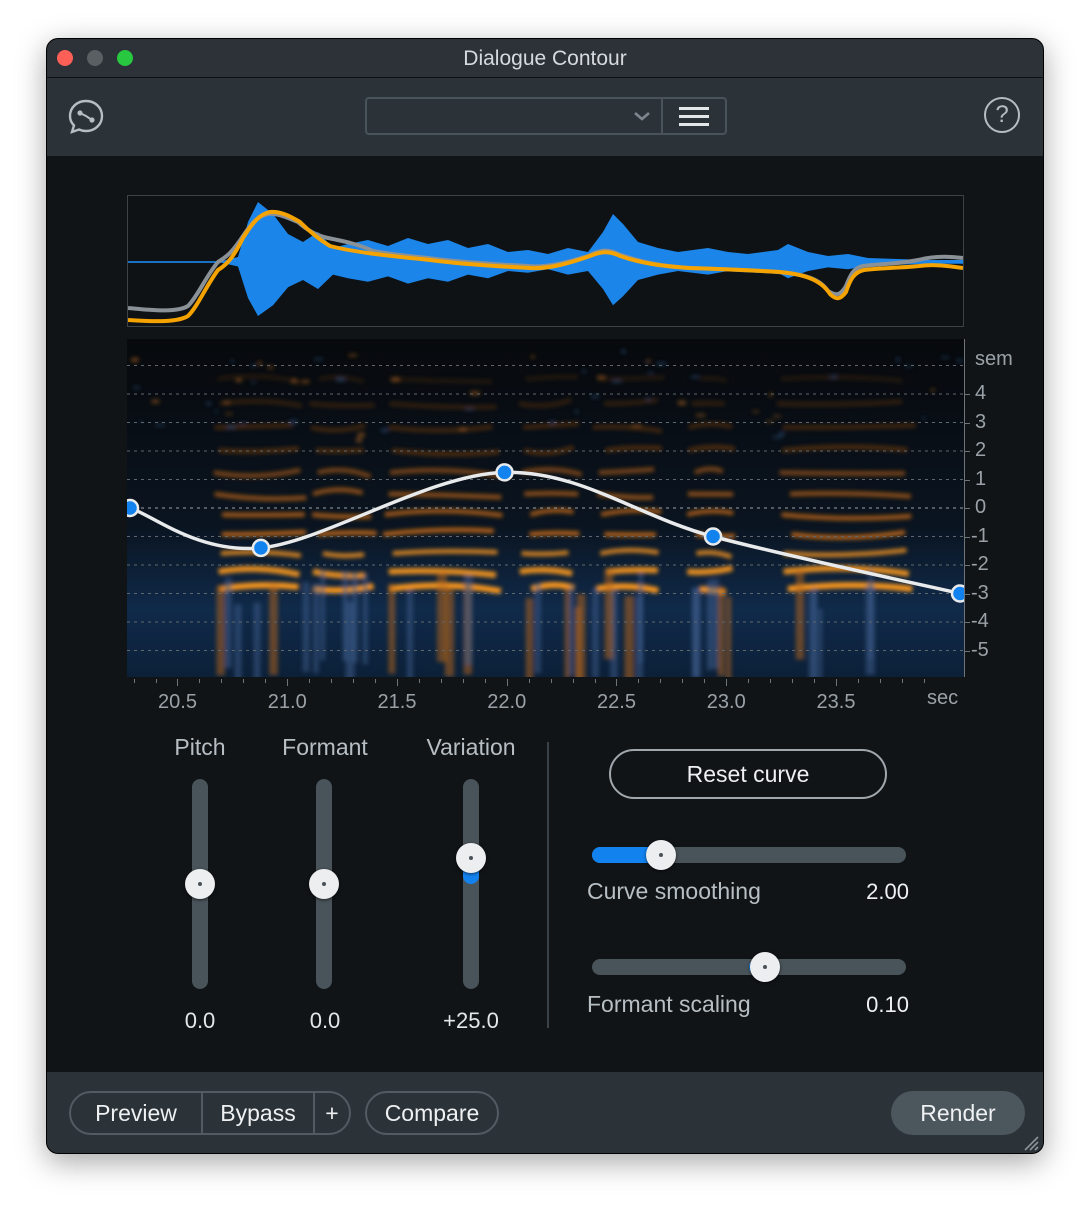 The image size is (1090, 1208). Describe the element at coordinates (764, 967) in the screenshot. I see `formant-scaling-handle` at that location.